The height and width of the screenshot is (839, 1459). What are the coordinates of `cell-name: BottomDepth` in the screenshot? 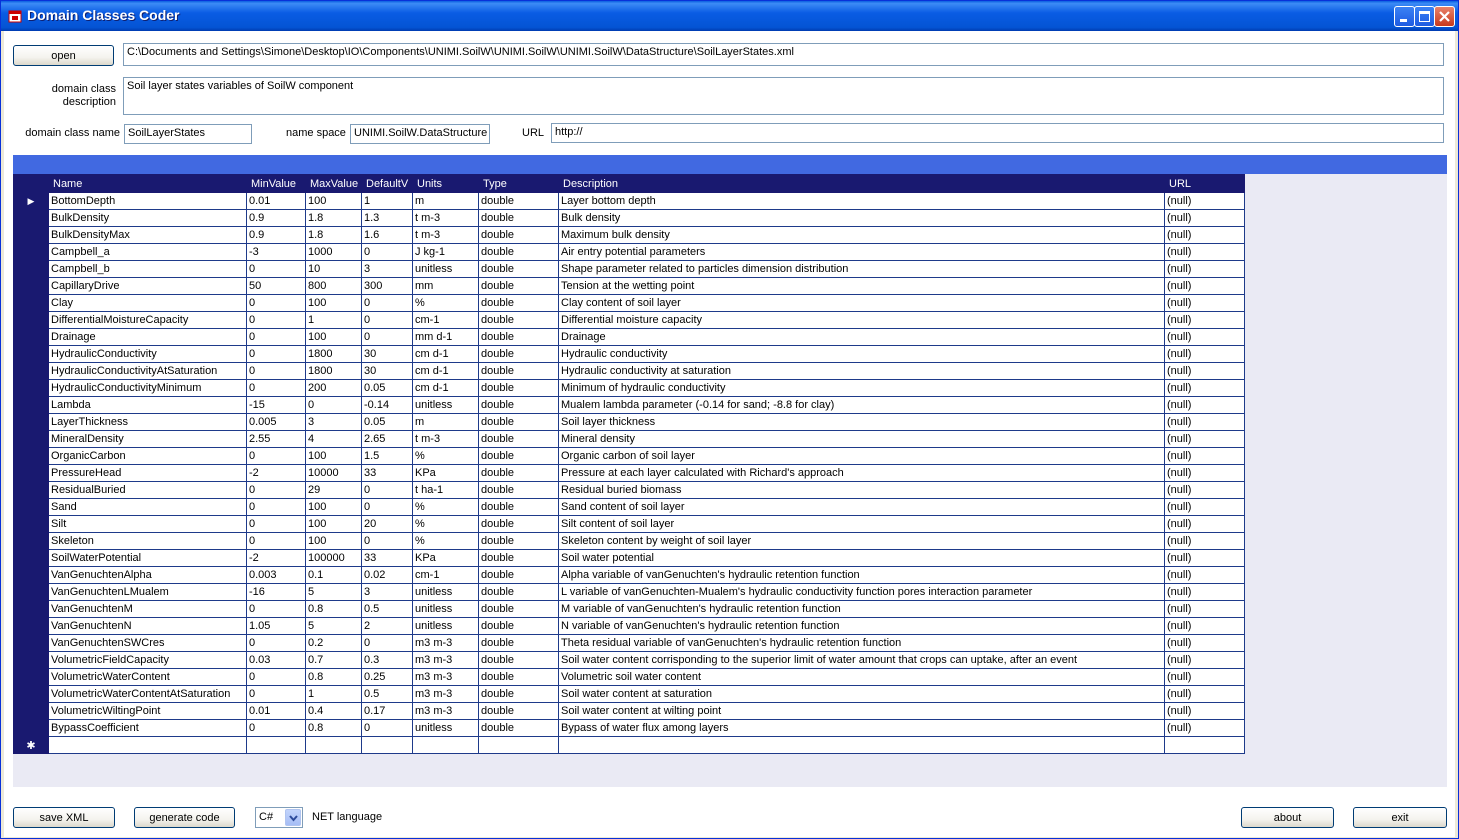 It's located at (147, 201).